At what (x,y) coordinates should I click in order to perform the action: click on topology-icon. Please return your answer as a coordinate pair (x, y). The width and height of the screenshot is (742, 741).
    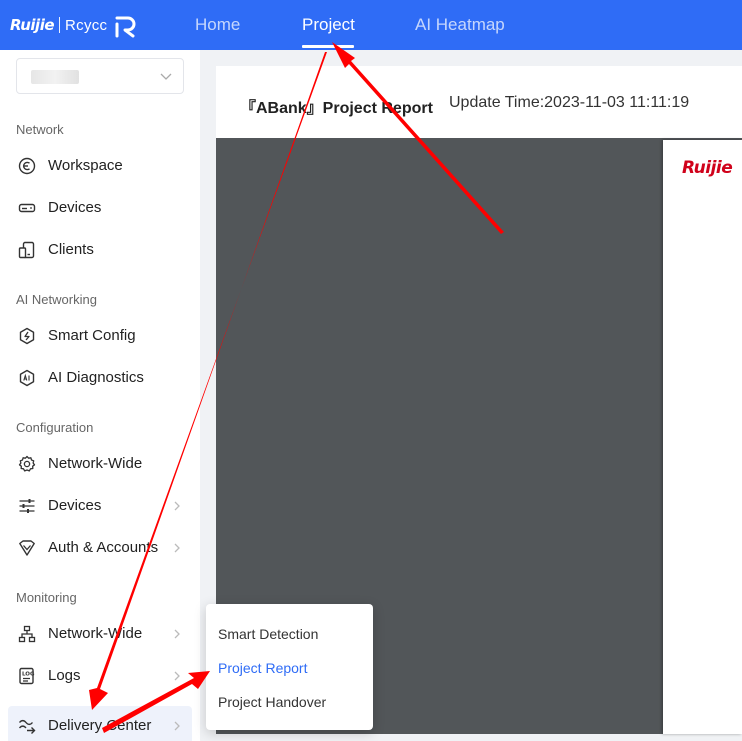
    Looking at the image, I should click on (27, 634).